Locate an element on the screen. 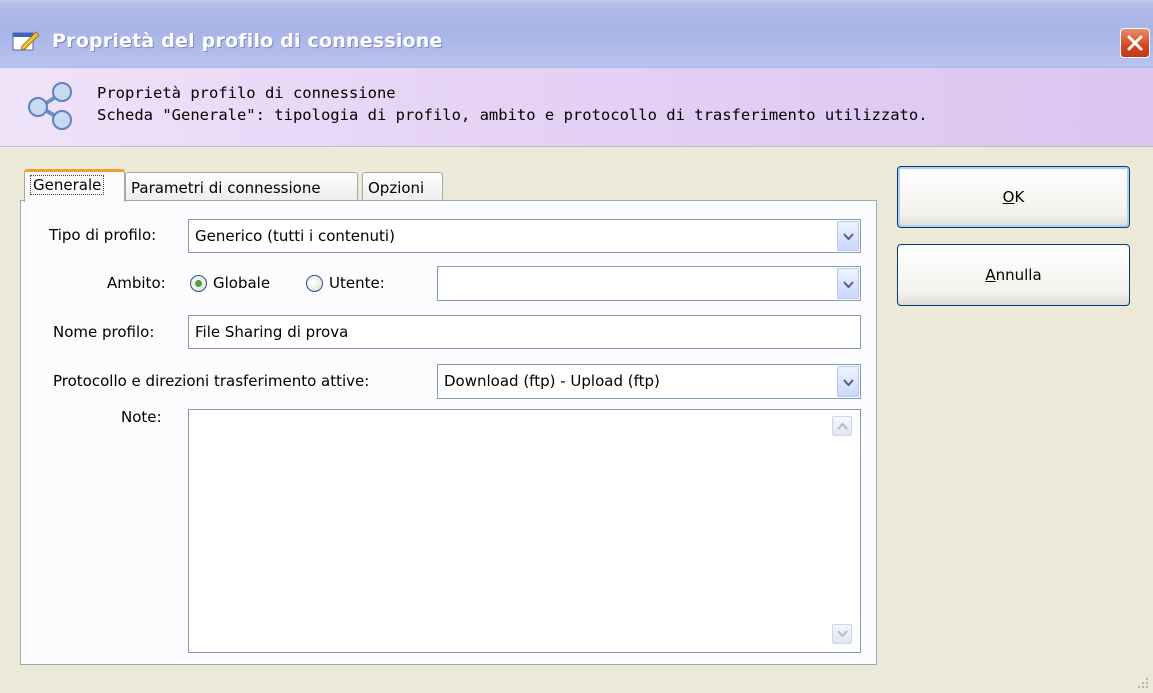 This screenshot has height=693, width=1153. close-button is located at coordinates (1135, 43).